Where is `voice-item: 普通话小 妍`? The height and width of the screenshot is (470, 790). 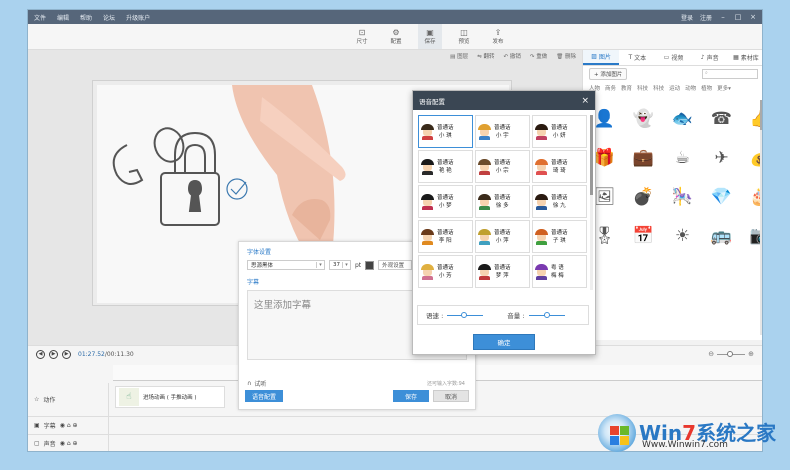
voice-item: 普通话小 妍 is located at coordinates (559, 131).